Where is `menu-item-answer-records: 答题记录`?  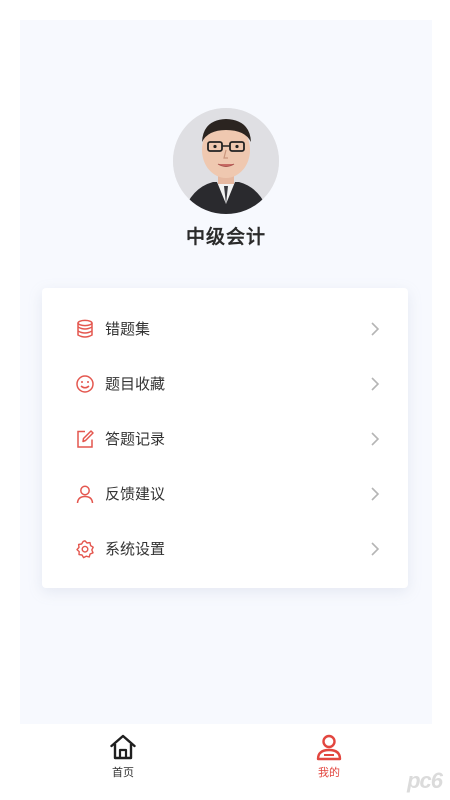 menu-item-answer-records: 答题记录 is located at coordinates (225, 438).